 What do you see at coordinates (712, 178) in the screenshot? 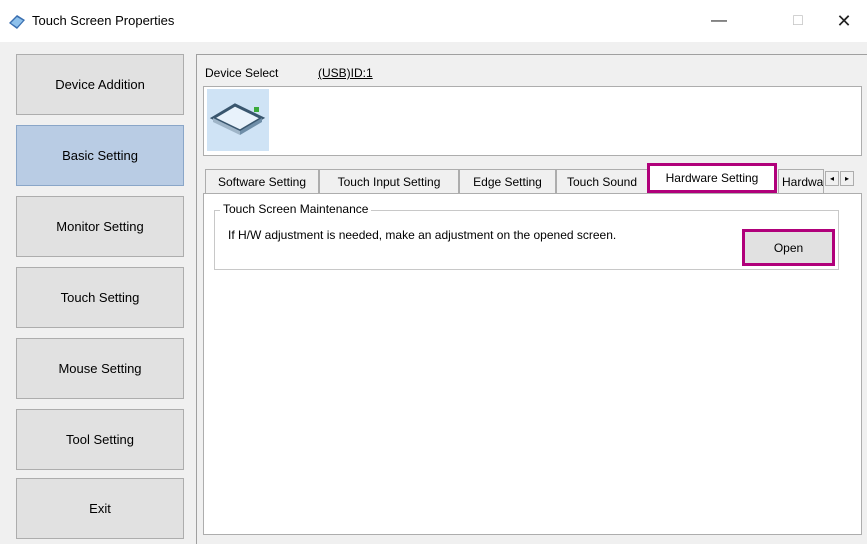
I see `tab-hardware-setting: Hardware Setting` at bounding box center [712, 178].